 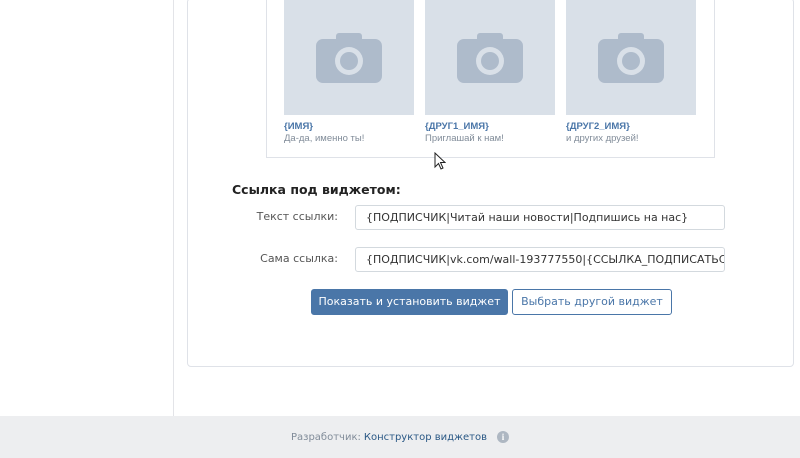 I want to click on link-text-label: Текст ссылки:, so click(x=297, y=216).